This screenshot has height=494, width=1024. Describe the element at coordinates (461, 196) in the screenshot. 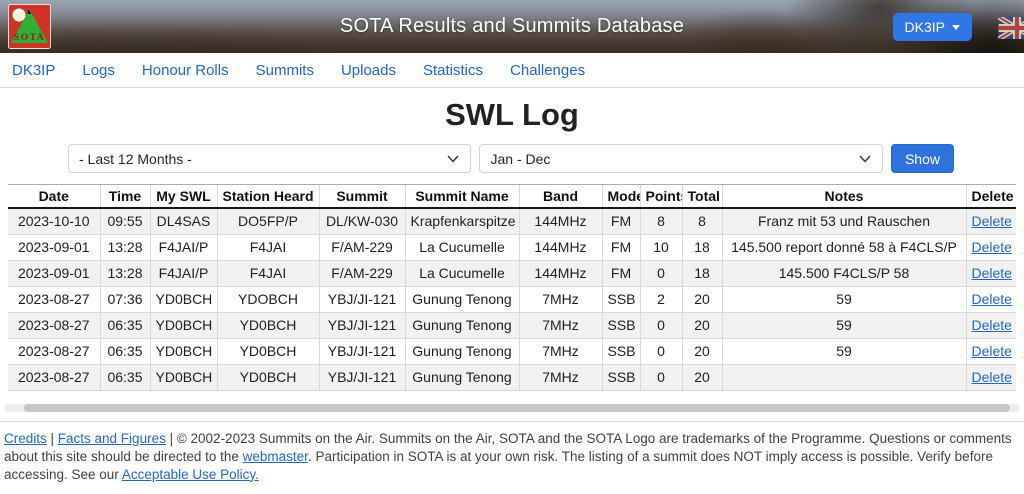

I see `column-header-summit-name: Summit Name` at that location.